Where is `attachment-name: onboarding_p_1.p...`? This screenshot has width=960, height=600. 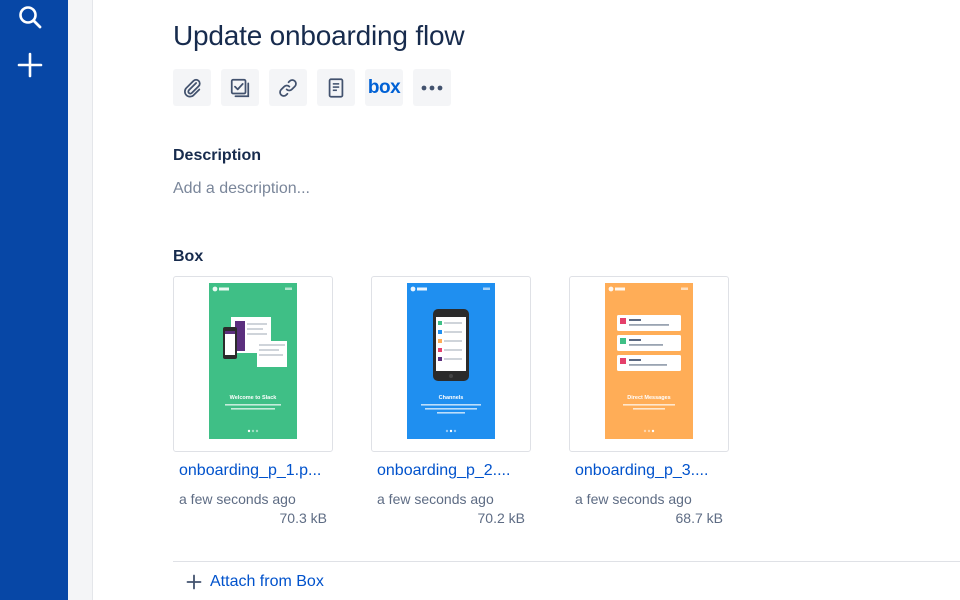
attachment-name: onboarding_p_1.p... is located at coordinates (255, 471).